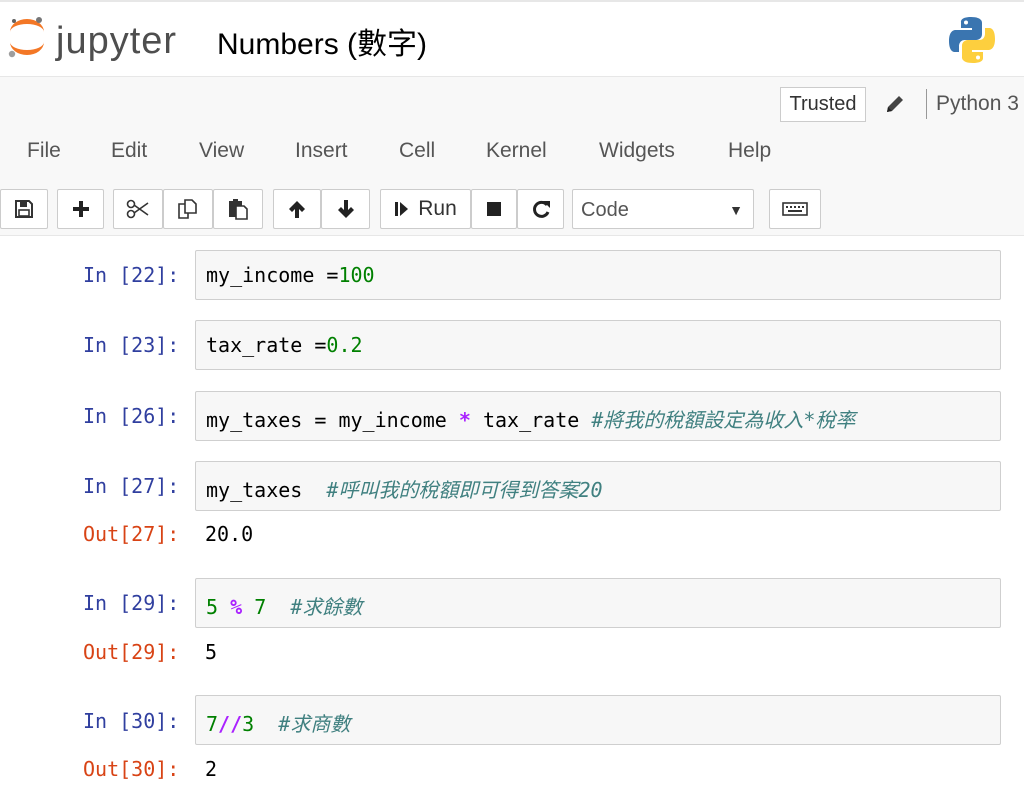 The image size is (1024, 793). I want to click on output-prompt: Out[29]:, so click(131, 652).